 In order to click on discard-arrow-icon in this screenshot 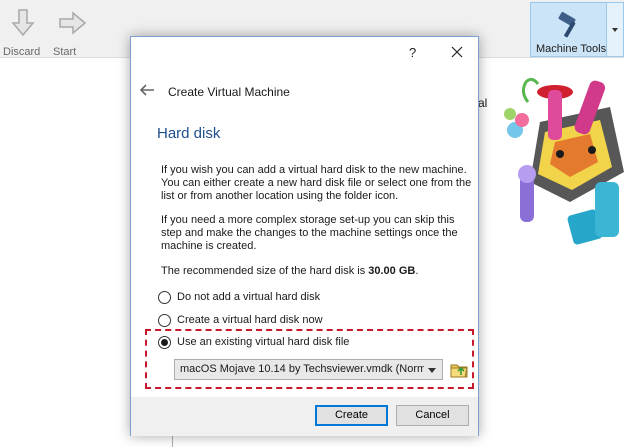, I will do `click(23, 23)`.